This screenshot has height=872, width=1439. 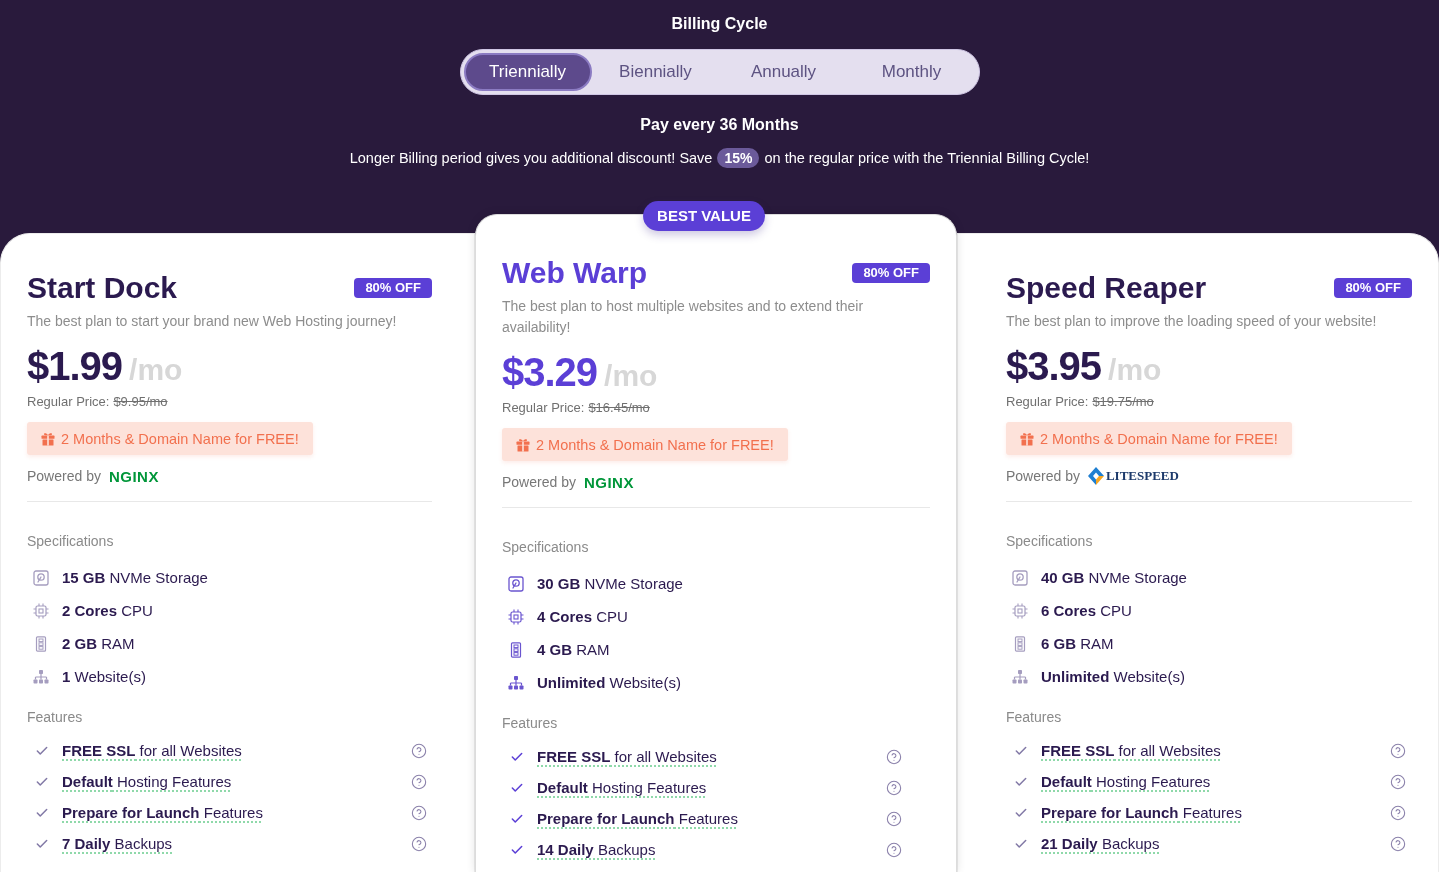 What do you see at coordinates (619, 408) in the screenshot?
I see `old-price: $16.45/mo` at bounding box center [619, 408].